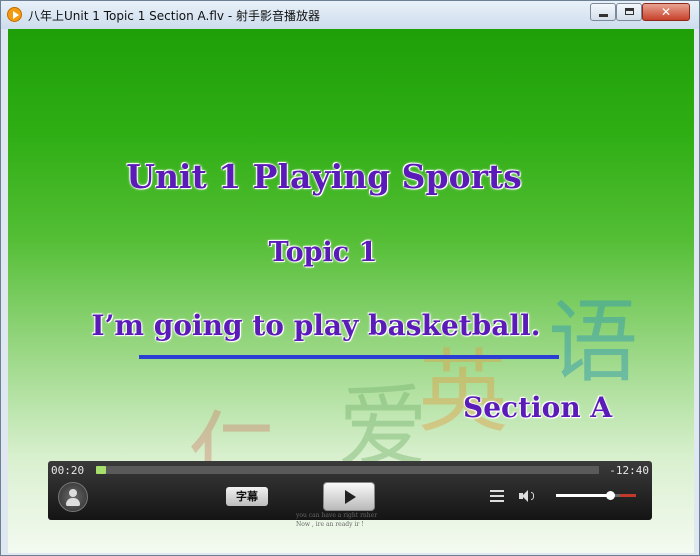 The height and width of the screenshot is (556, 700). I want to click on progress-fill, so click(101, 470).